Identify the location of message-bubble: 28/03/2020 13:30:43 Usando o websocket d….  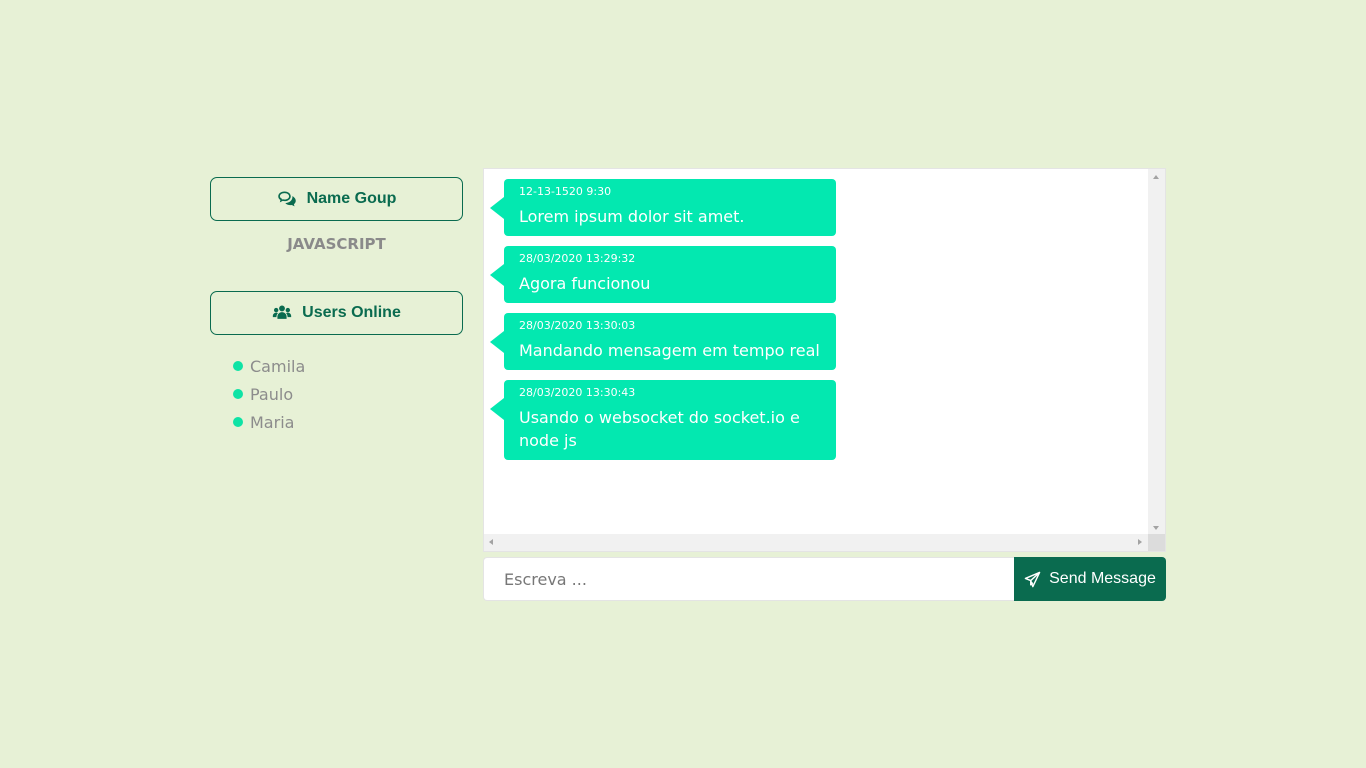
(663, 420).